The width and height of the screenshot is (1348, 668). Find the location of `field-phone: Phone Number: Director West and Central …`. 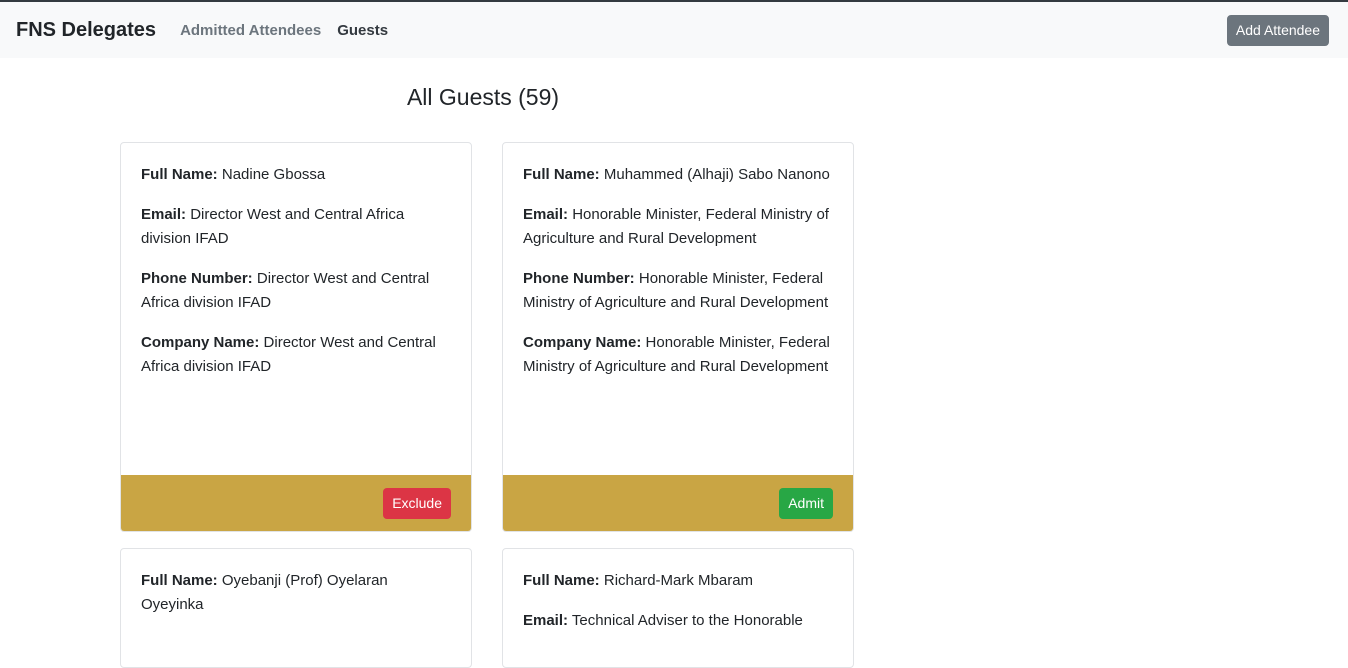

field-phone: Phone Number: Director West and Central … is located at coordinates (296, 291).